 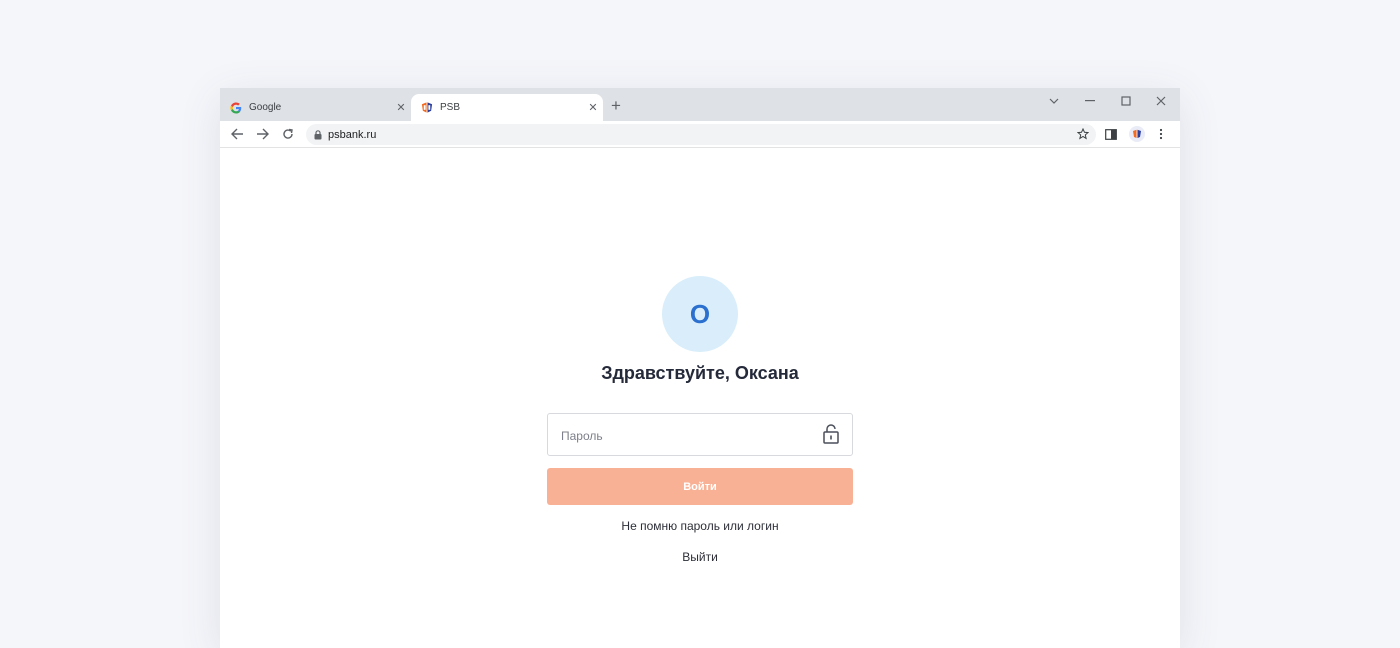 I want to click on new-tab-button: +, so click(x=616, y=106).